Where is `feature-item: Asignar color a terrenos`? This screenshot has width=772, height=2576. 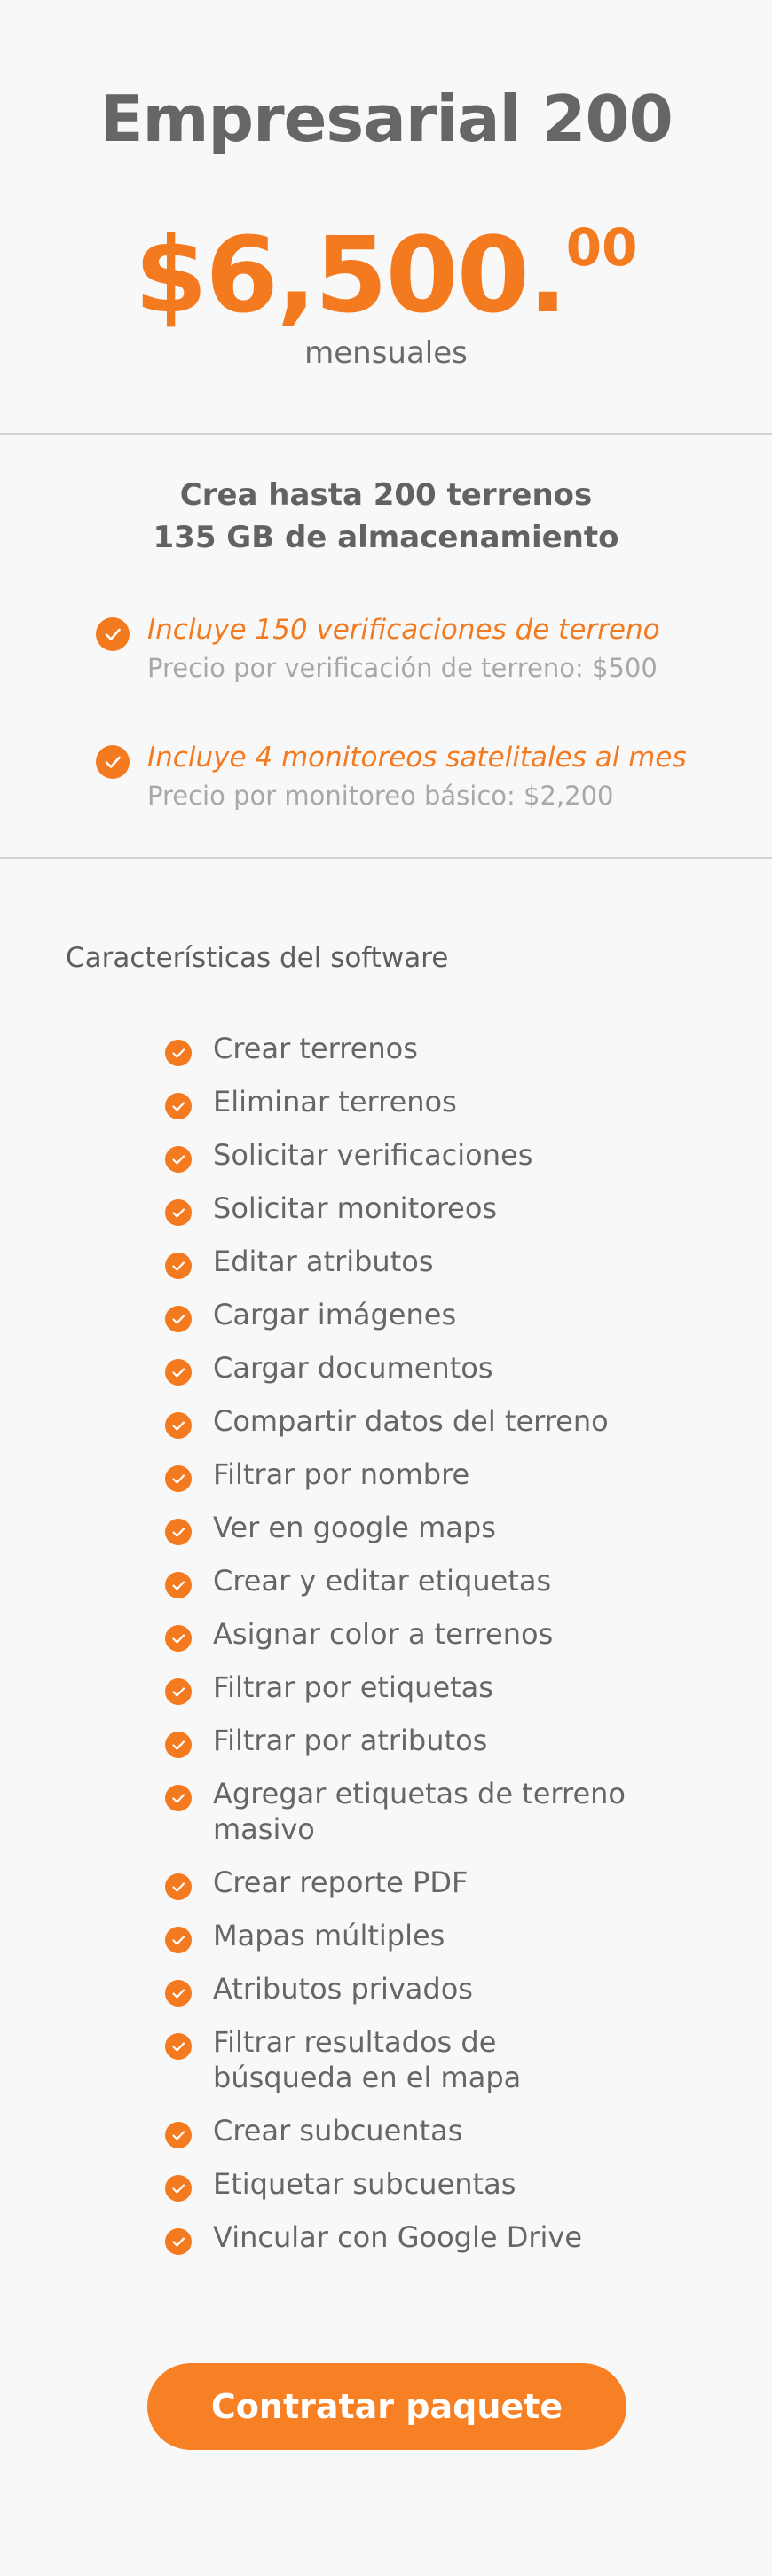
feature-item: Asignar color a terrenos is located at coordinates (440, 1634).